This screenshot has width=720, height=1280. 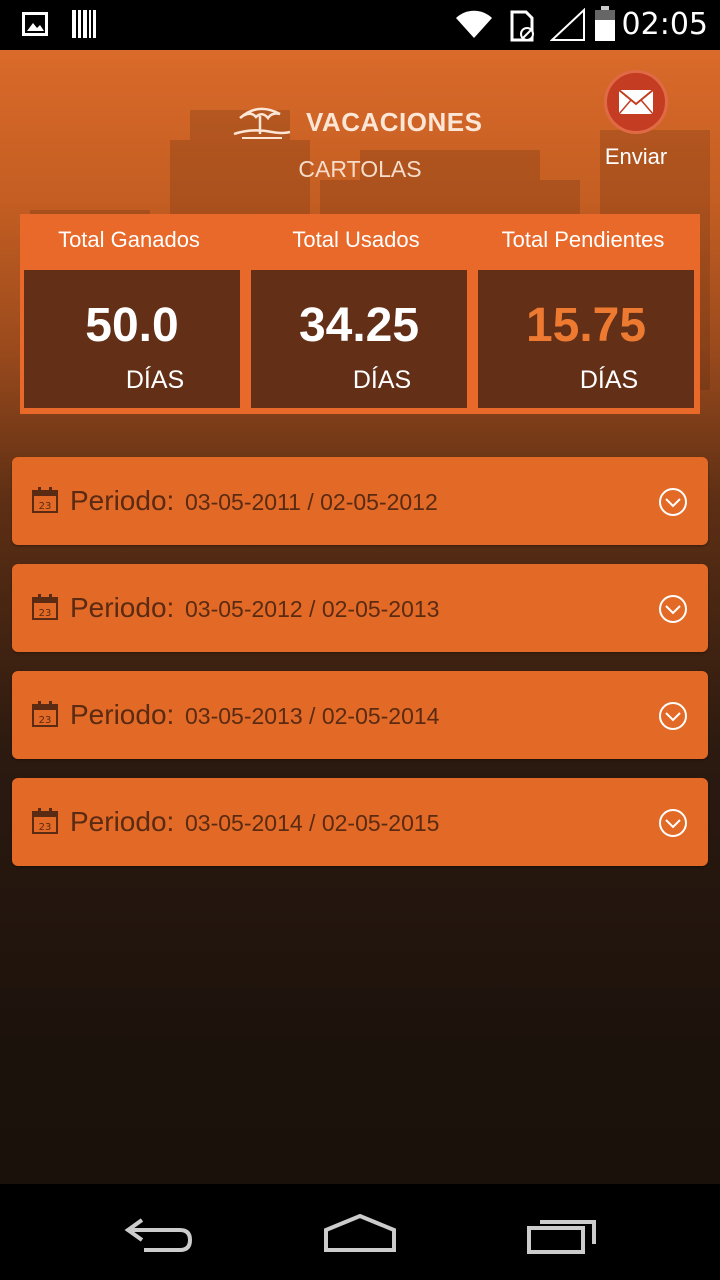 What do you see at coordinates (356, 239) in the screenshot?
I see `summary-label: Total Usados` at bounding box center [356, 239].